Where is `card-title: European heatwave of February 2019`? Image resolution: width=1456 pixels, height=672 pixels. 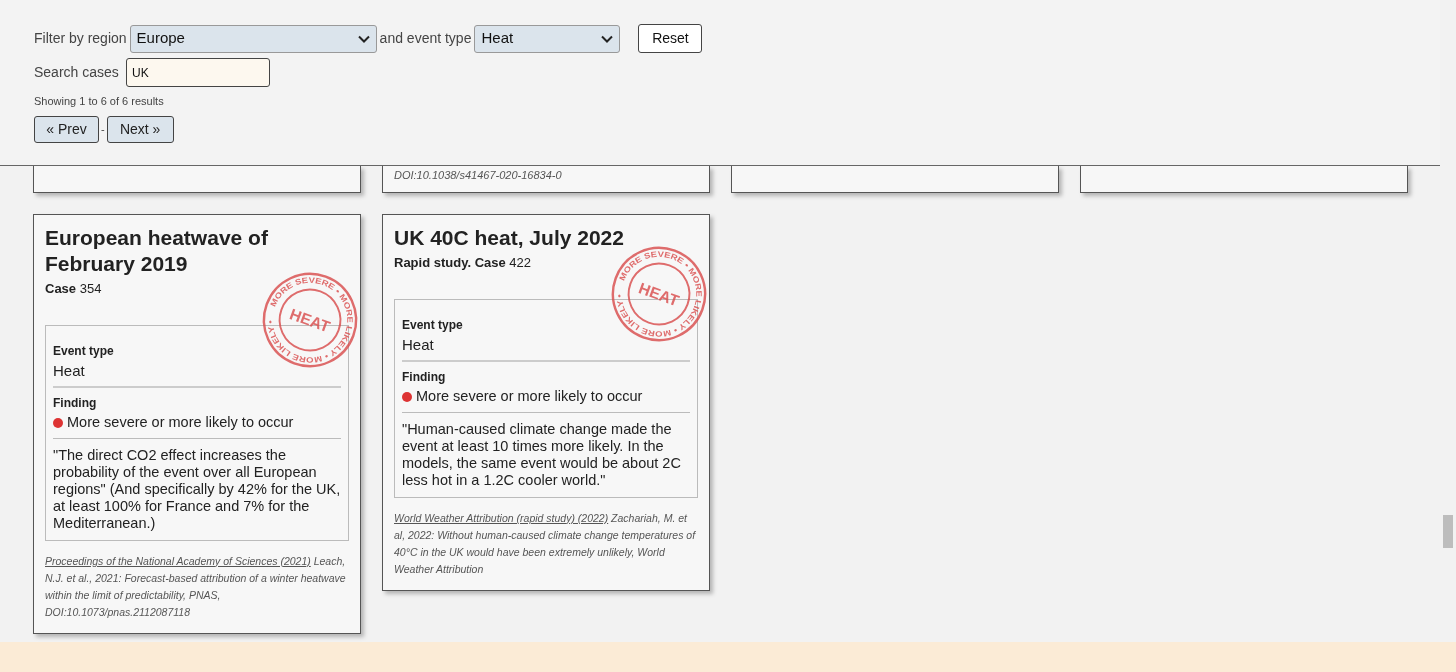 card-title: European heatwave of February 2019 is located at coordinates (157, 251).